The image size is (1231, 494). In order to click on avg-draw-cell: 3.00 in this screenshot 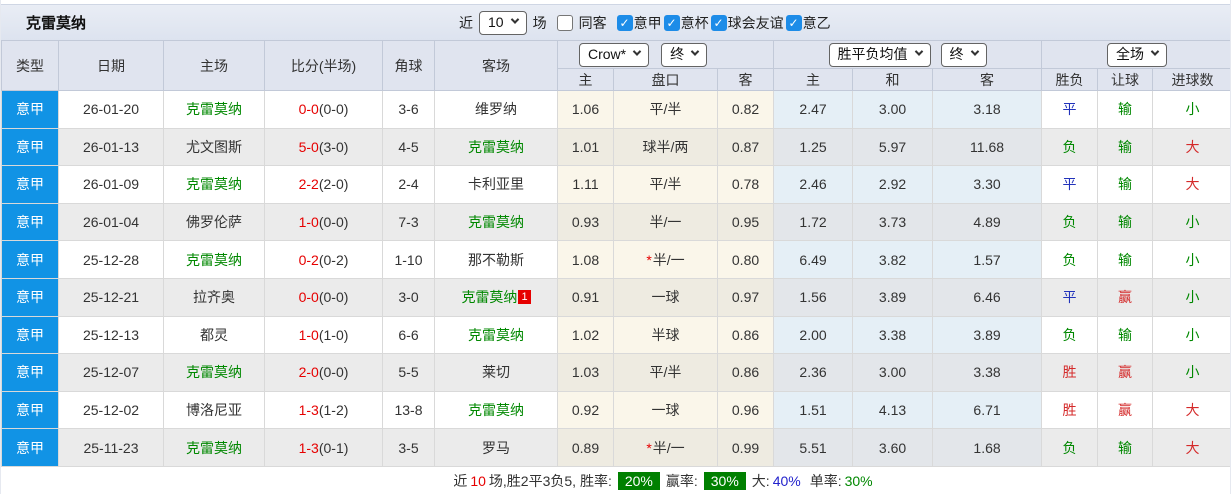, I will do `click(893, 109)`.